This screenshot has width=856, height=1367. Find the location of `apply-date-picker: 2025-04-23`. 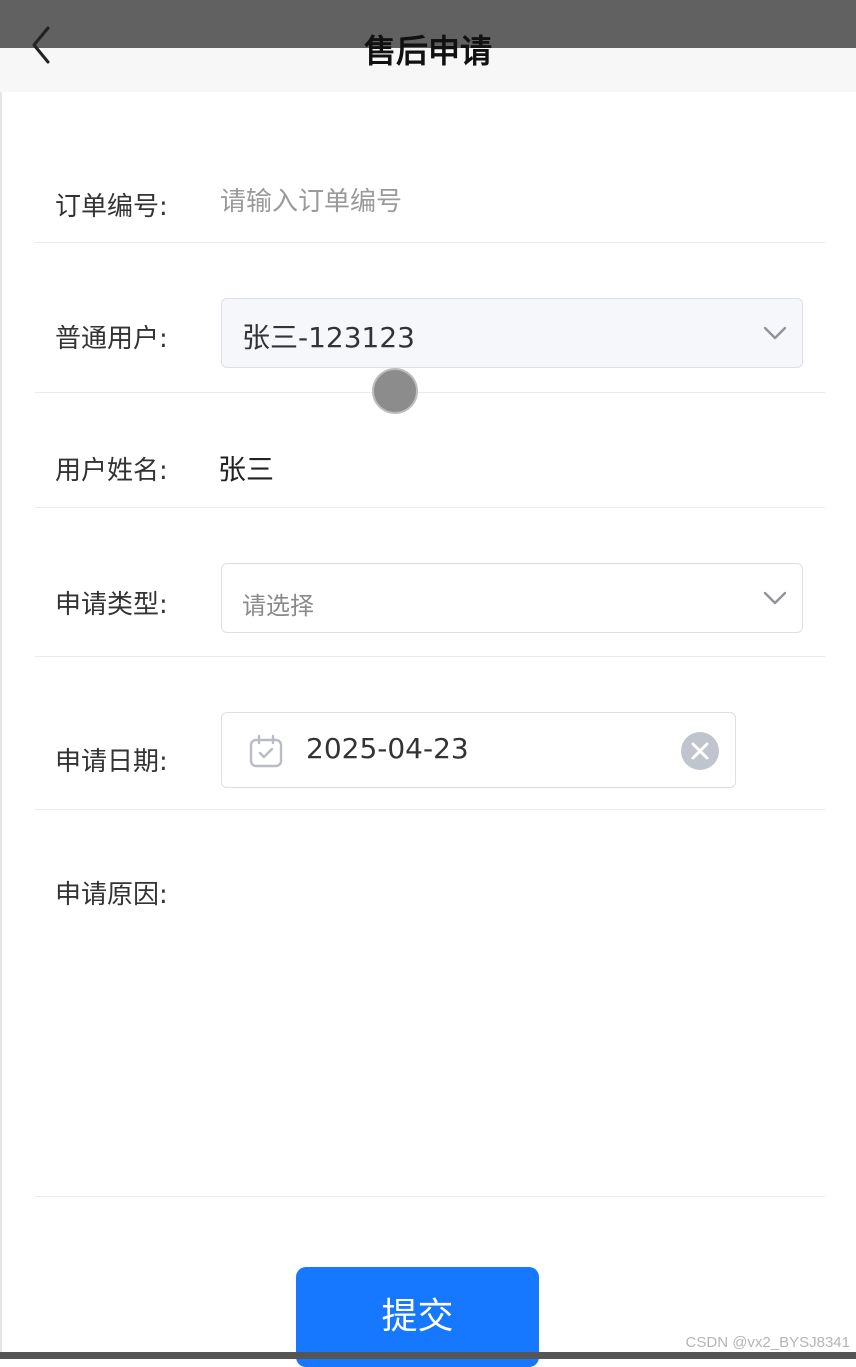

apply-date-picker: 2025-04-23 is located at coordinates (478, 750).